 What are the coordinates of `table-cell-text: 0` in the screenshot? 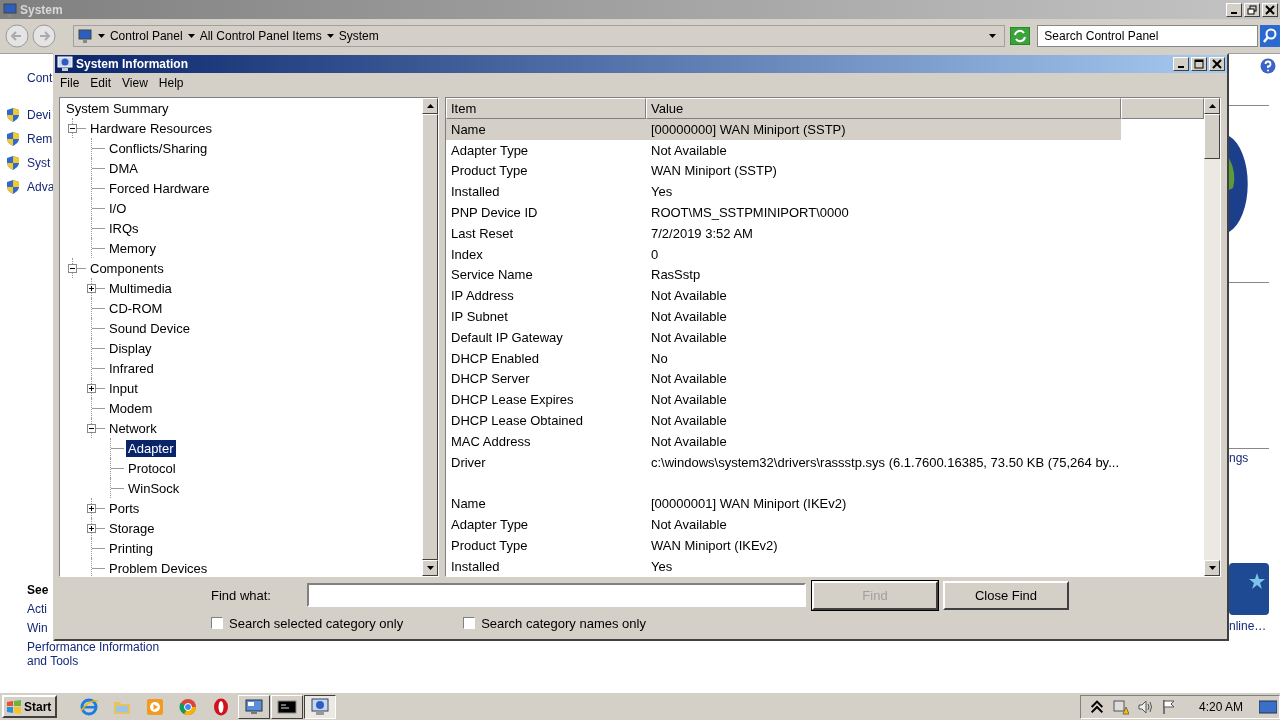 It's located at (655, 254).